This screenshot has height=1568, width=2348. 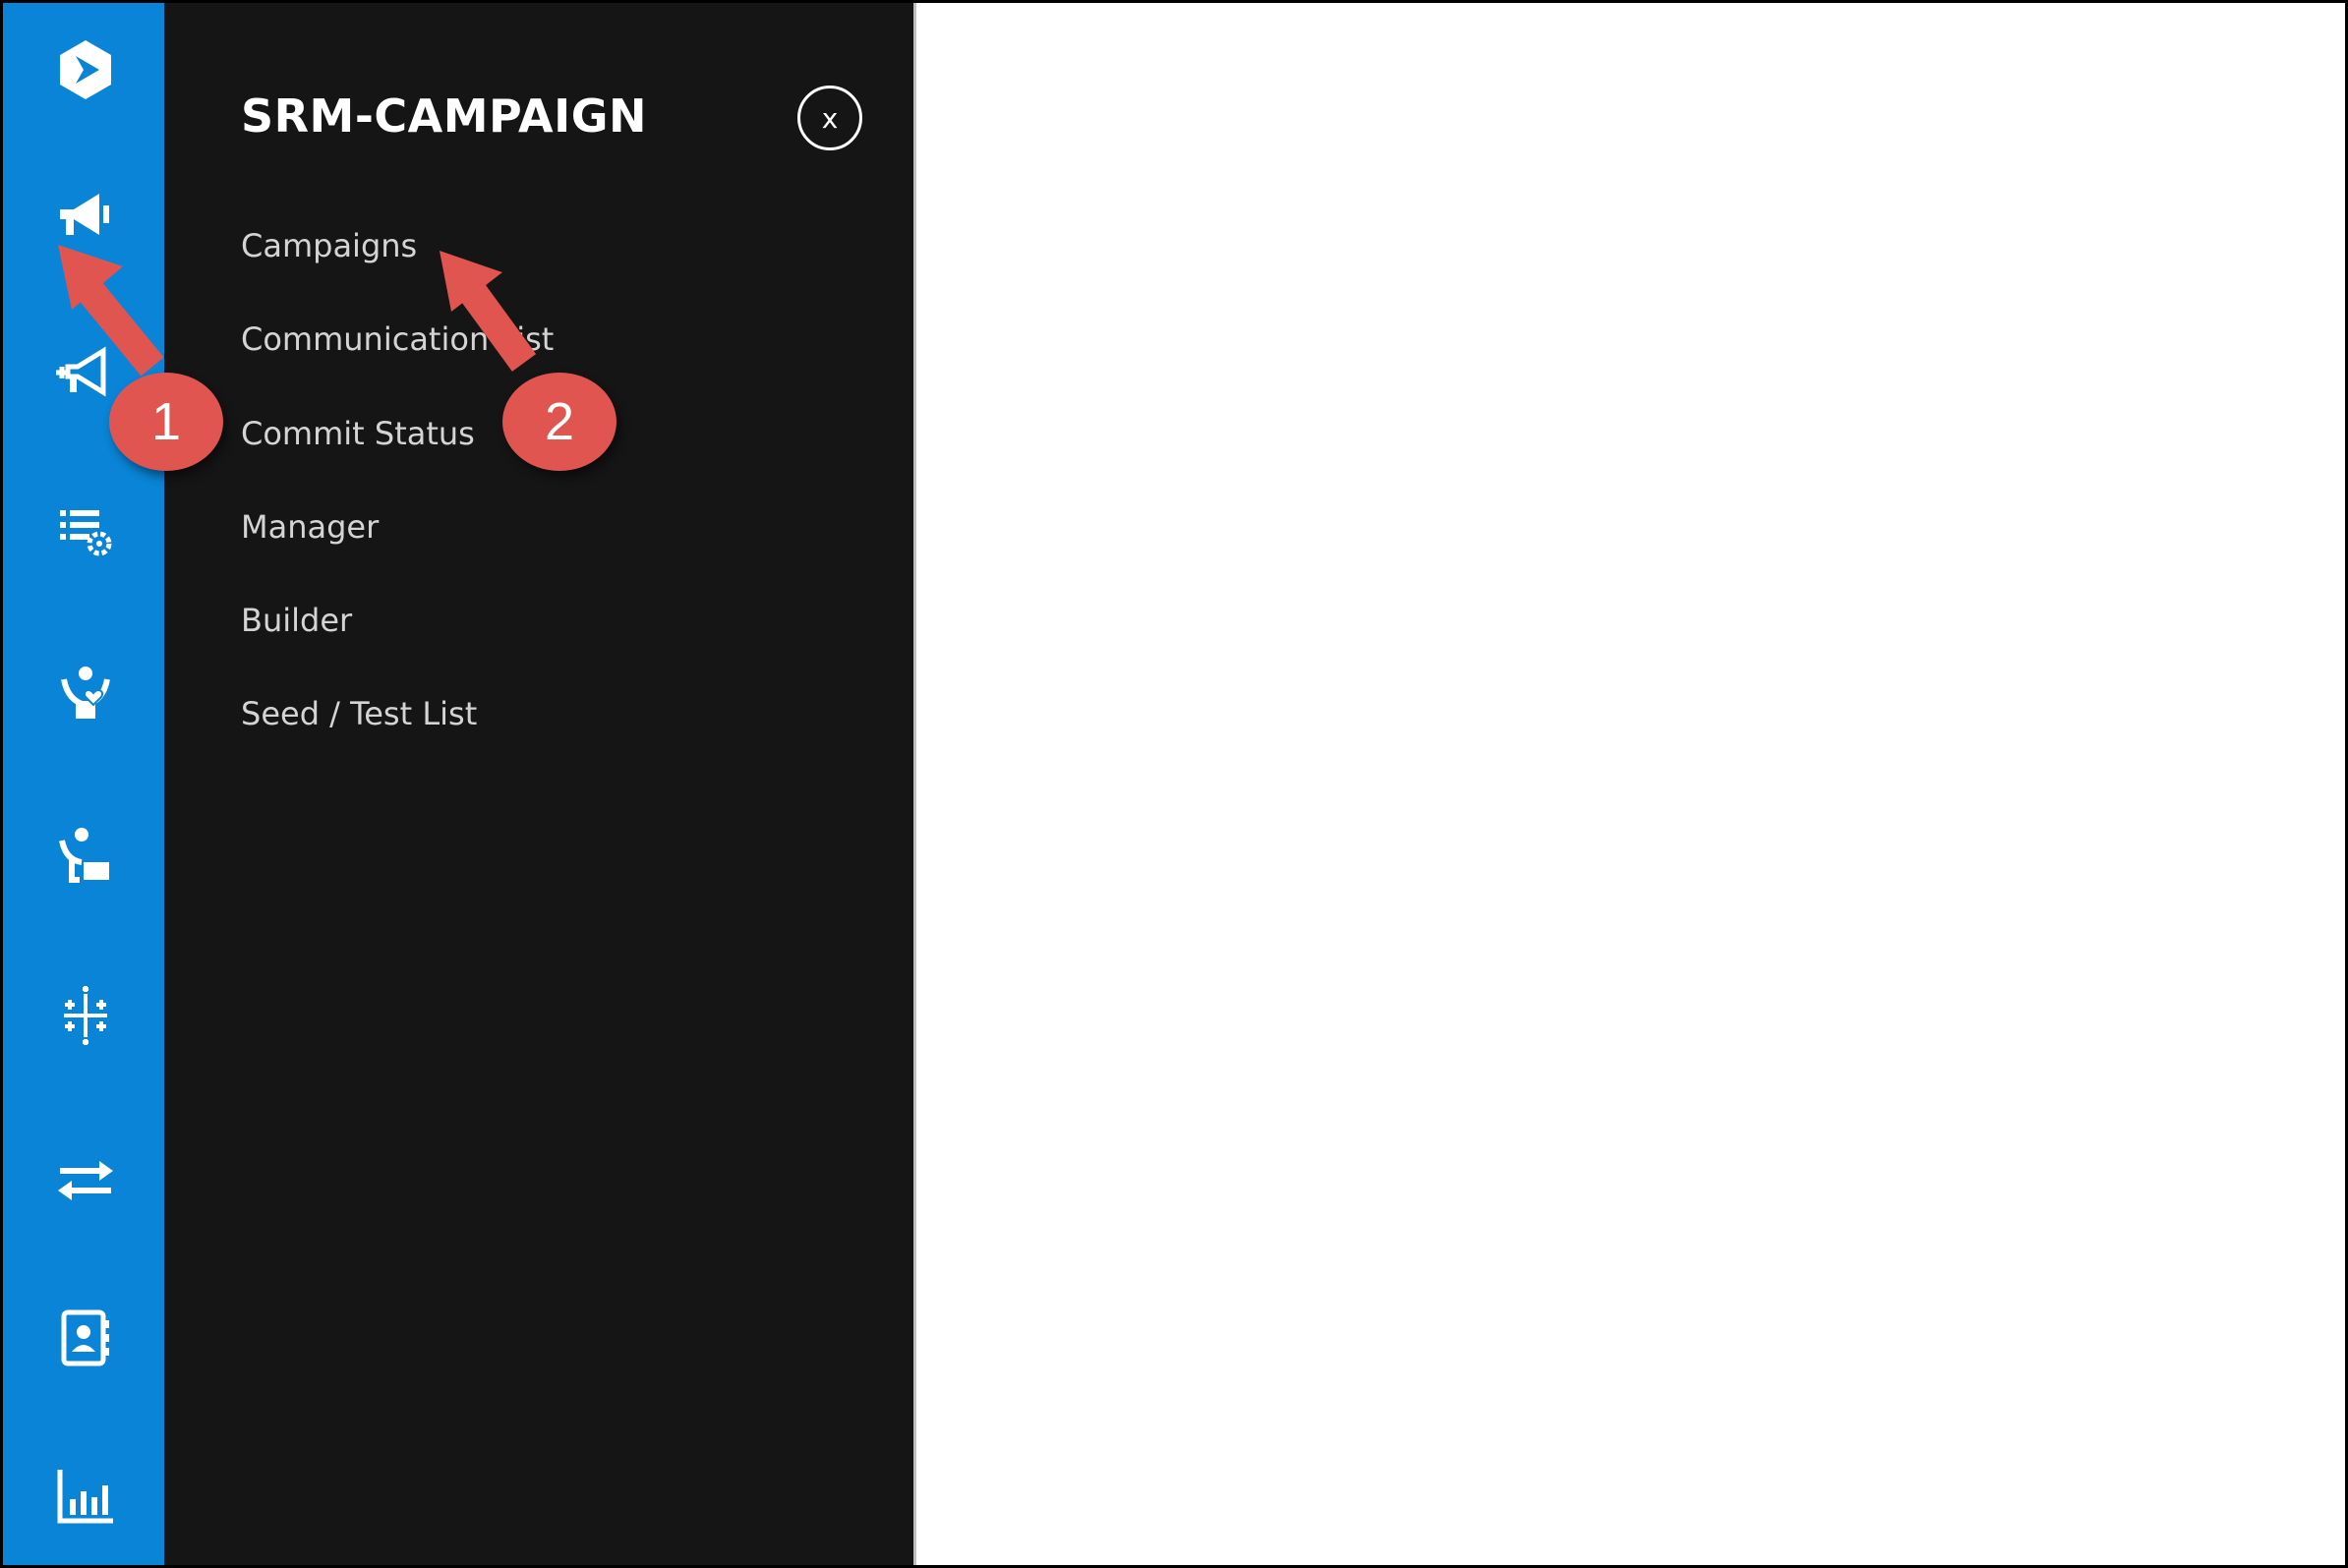 What do you see at coordinates (329, 245) in the screenshot?
I see `menu-item-campaigns: Campaigns` at bounding box center [329, 245].